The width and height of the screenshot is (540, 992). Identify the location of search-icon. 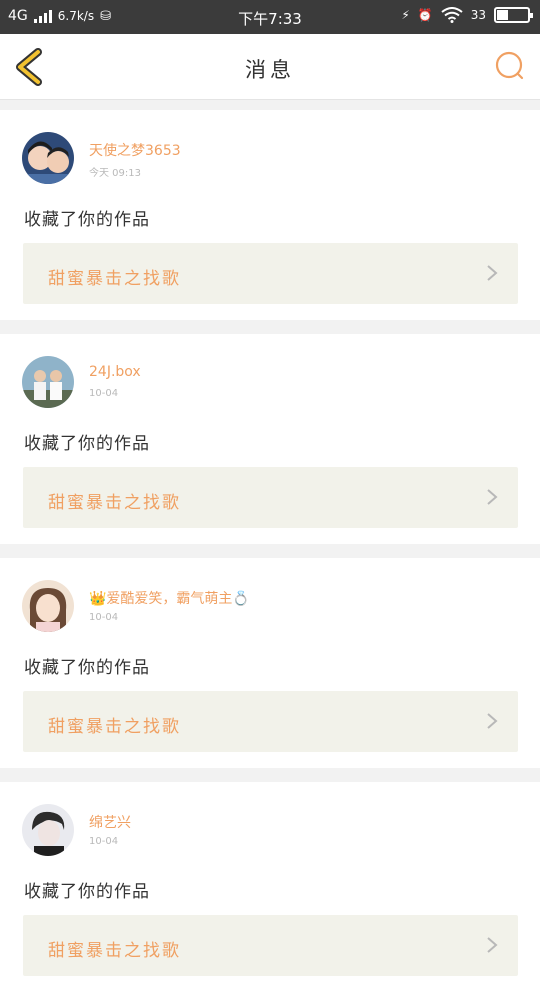
(510, 66).